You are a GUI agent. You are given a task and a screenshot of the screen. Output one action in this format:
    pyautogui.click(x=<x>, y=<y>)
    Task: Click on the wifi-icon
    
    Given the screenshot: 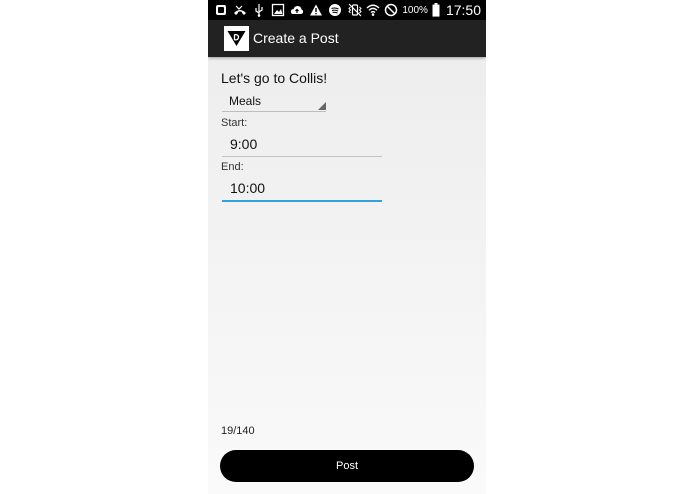 What is the action you would take?
    pyautogui.click(x=373, y=10)
    